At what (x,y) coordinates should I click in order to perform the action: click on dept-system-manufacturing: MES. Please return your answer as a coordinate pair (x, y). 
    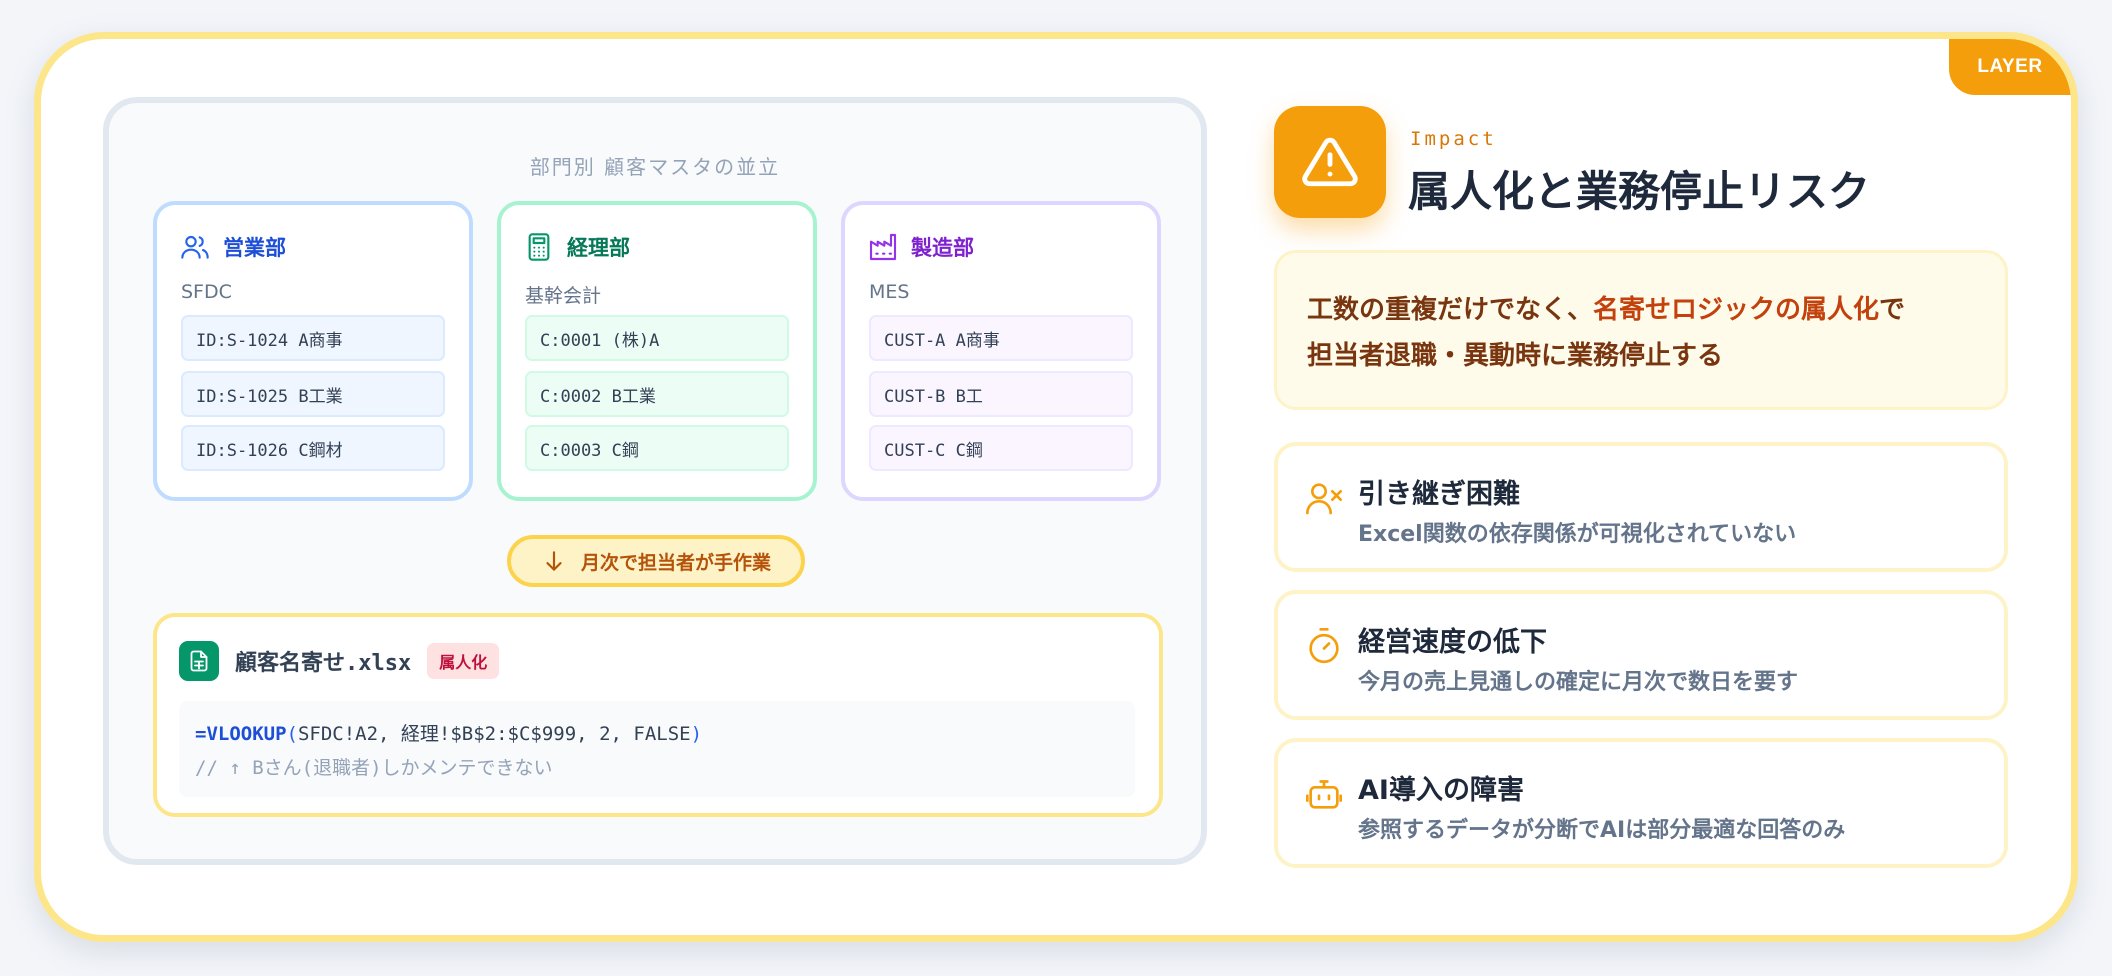
    Looking at the image, I should click on (889, 292).